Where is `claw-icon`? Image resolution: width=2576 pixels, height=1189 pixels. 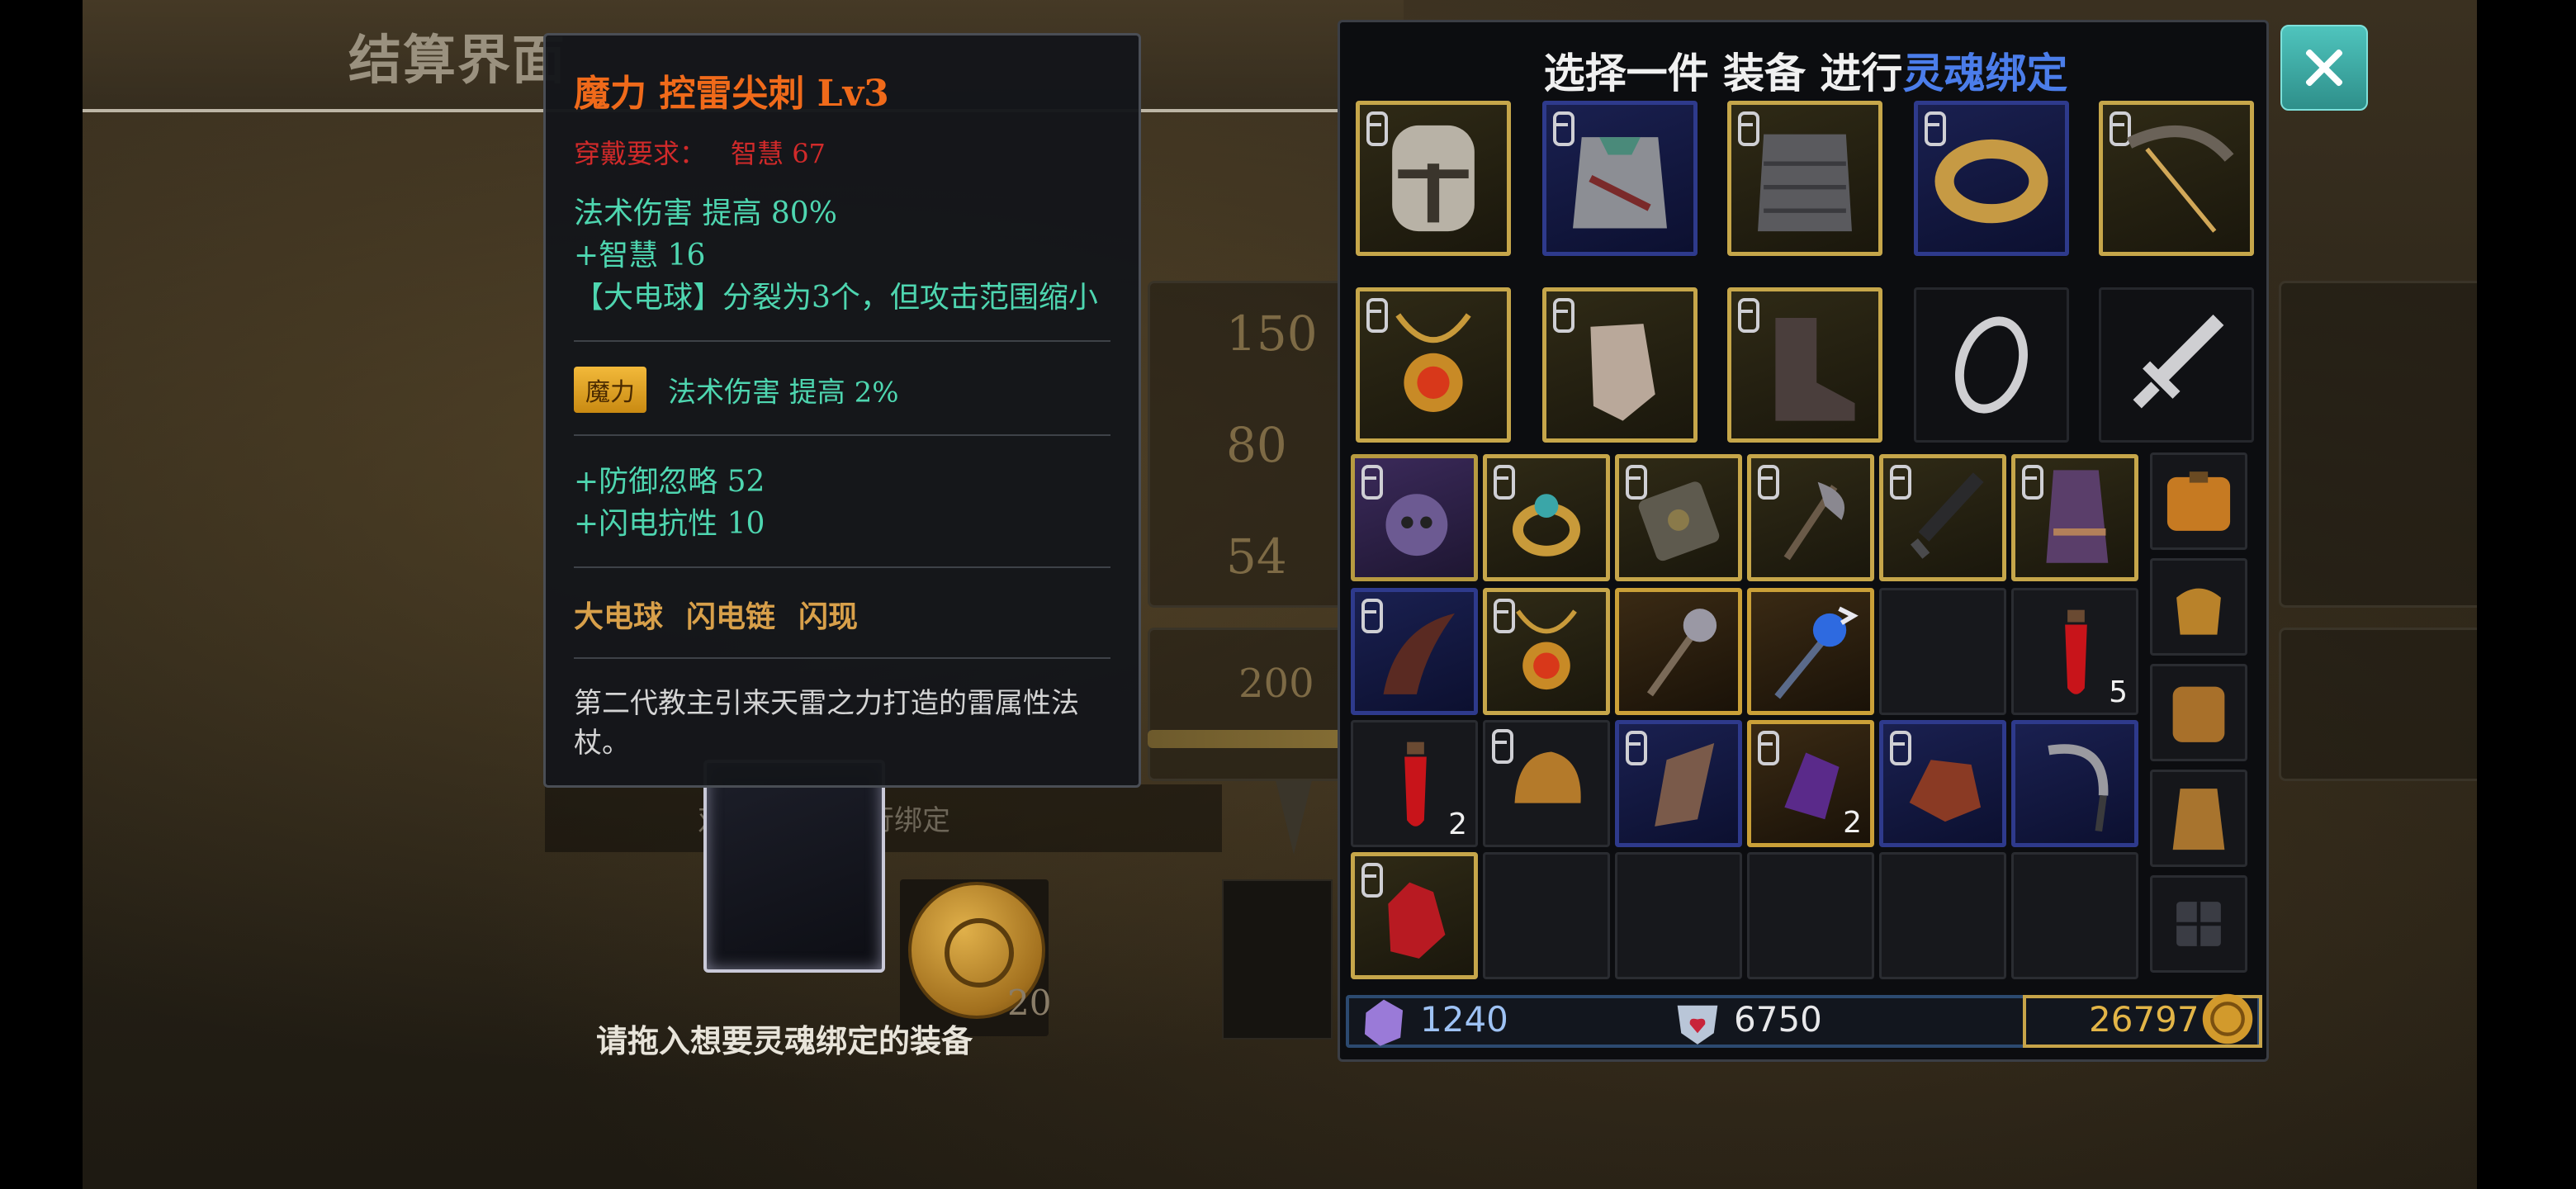 claw-icon is located at coordinates (1678, 783).